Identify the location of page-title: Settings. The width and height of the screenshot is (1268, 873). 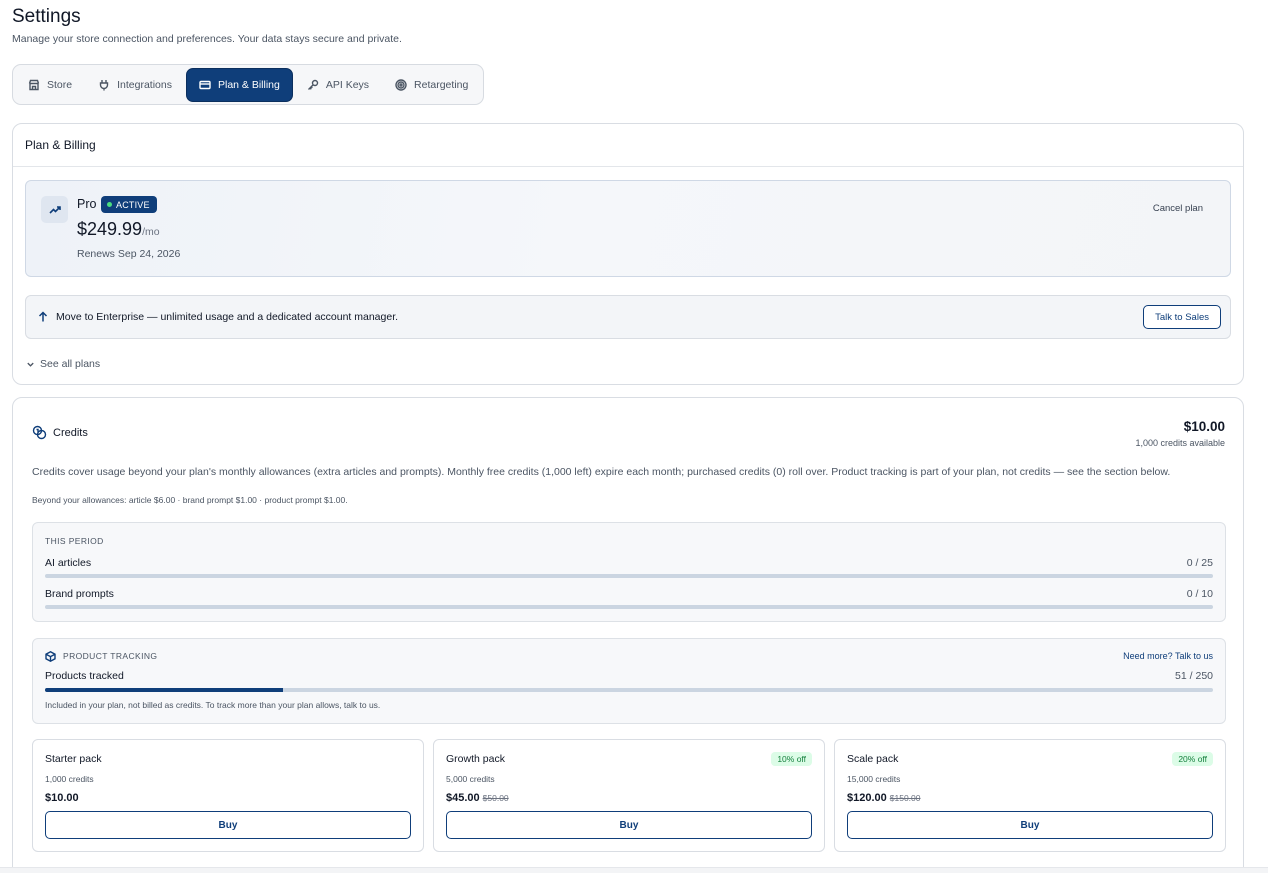
(46, 16).